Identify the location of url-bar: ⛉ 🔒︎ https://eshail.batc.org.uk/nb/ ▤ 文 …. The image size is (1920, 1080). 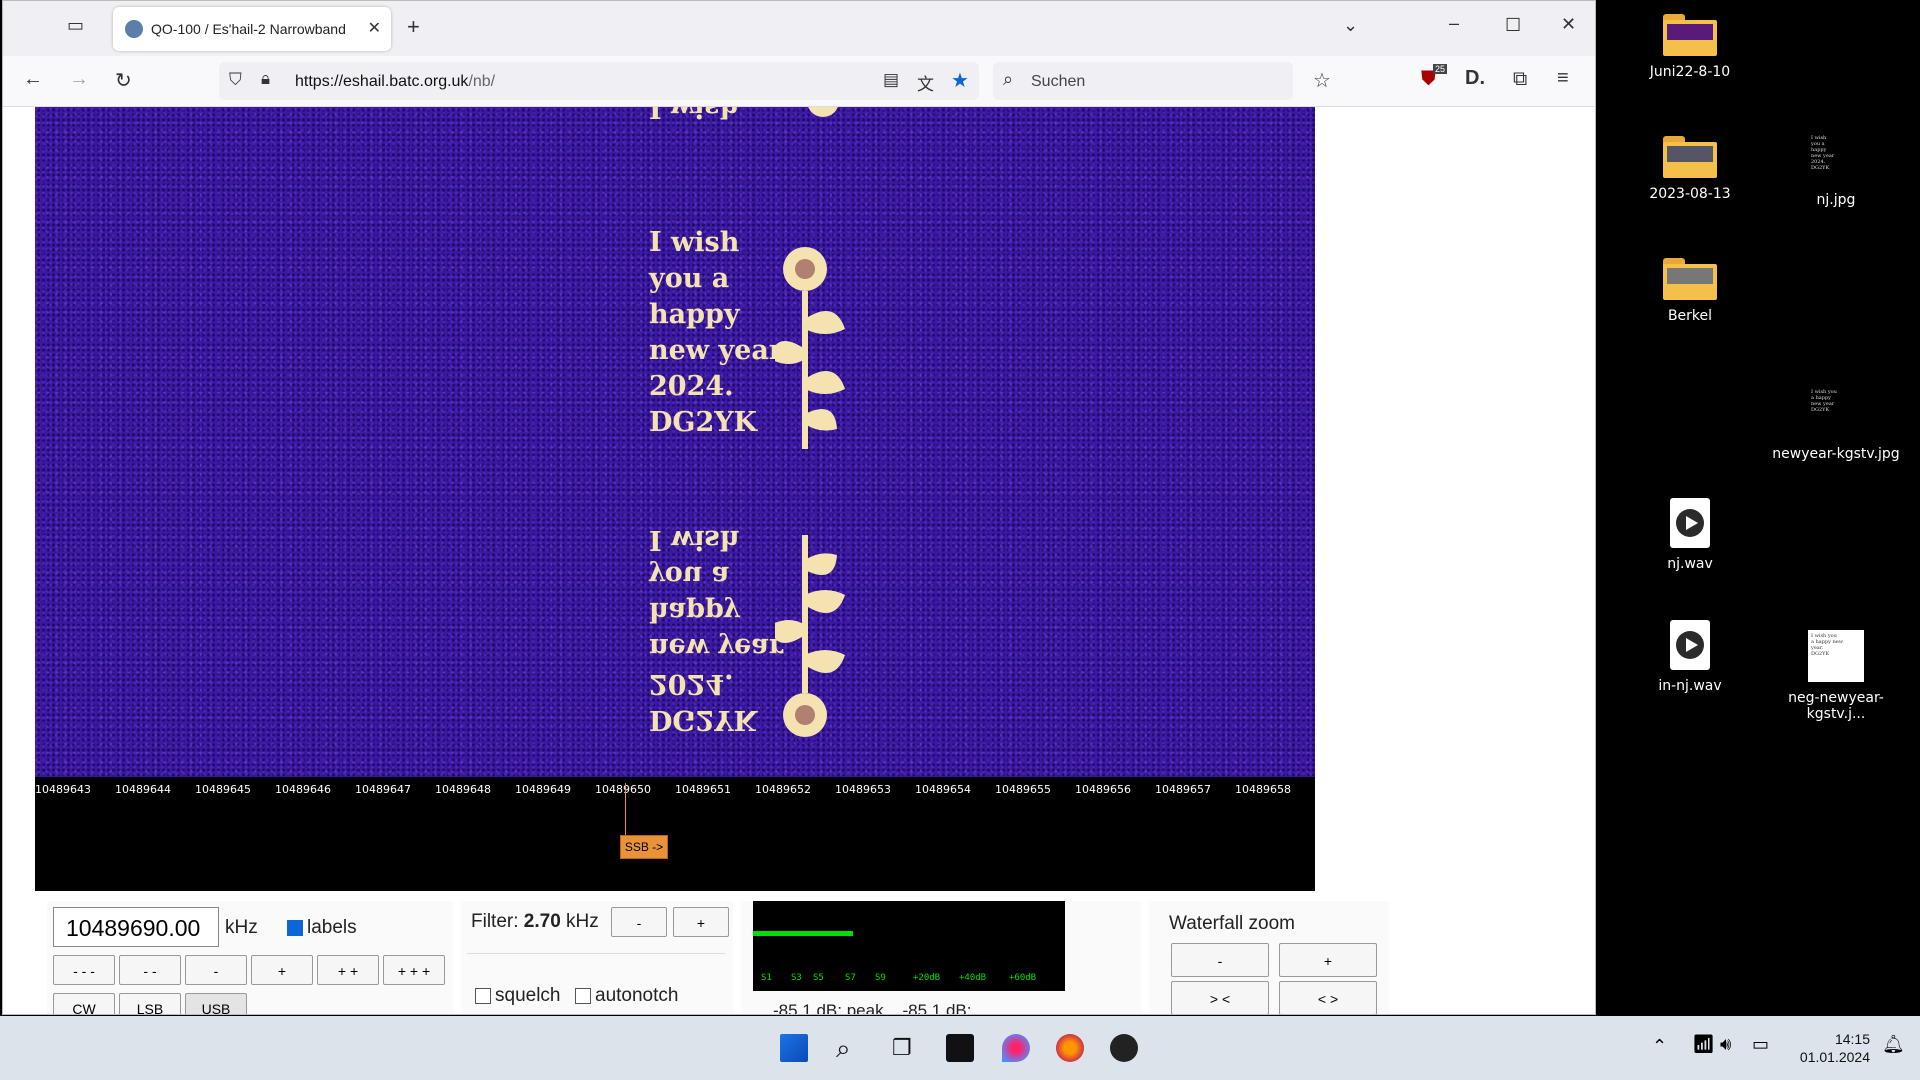
(599, 81).